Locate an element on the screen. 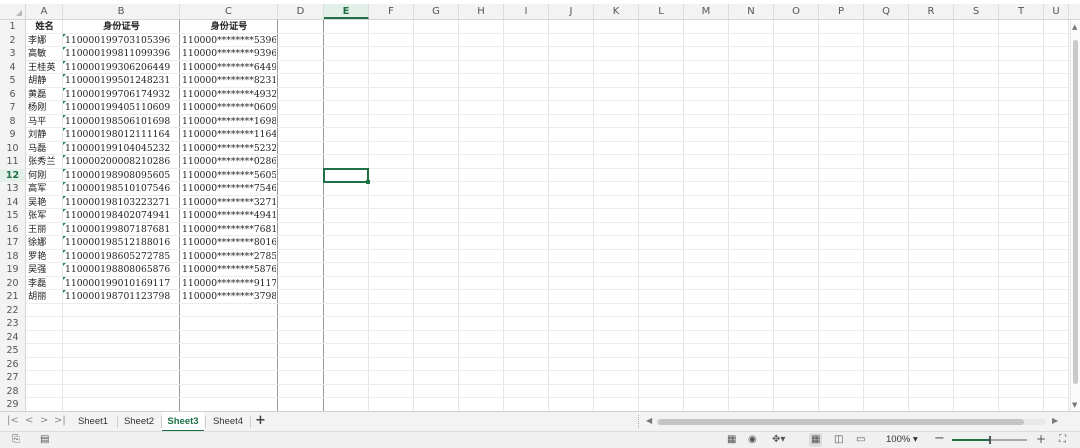 Image resolution: width=1080 pixels, height=448 pixels. eye-protection-icon: ◉ is located at coordinates (752, 440).